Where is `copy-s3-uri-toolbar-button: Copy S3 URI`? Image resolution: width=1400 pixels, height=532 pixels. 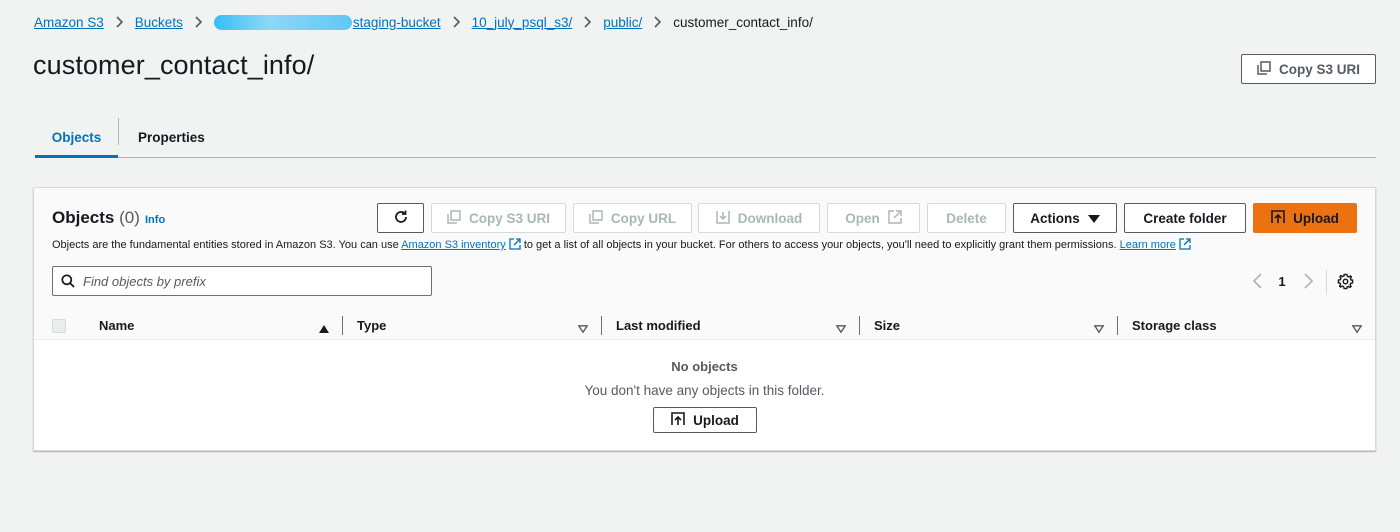 copy-s3-uri-toolbar-button: Copy S3 URI is located at coordinates (498, 218).